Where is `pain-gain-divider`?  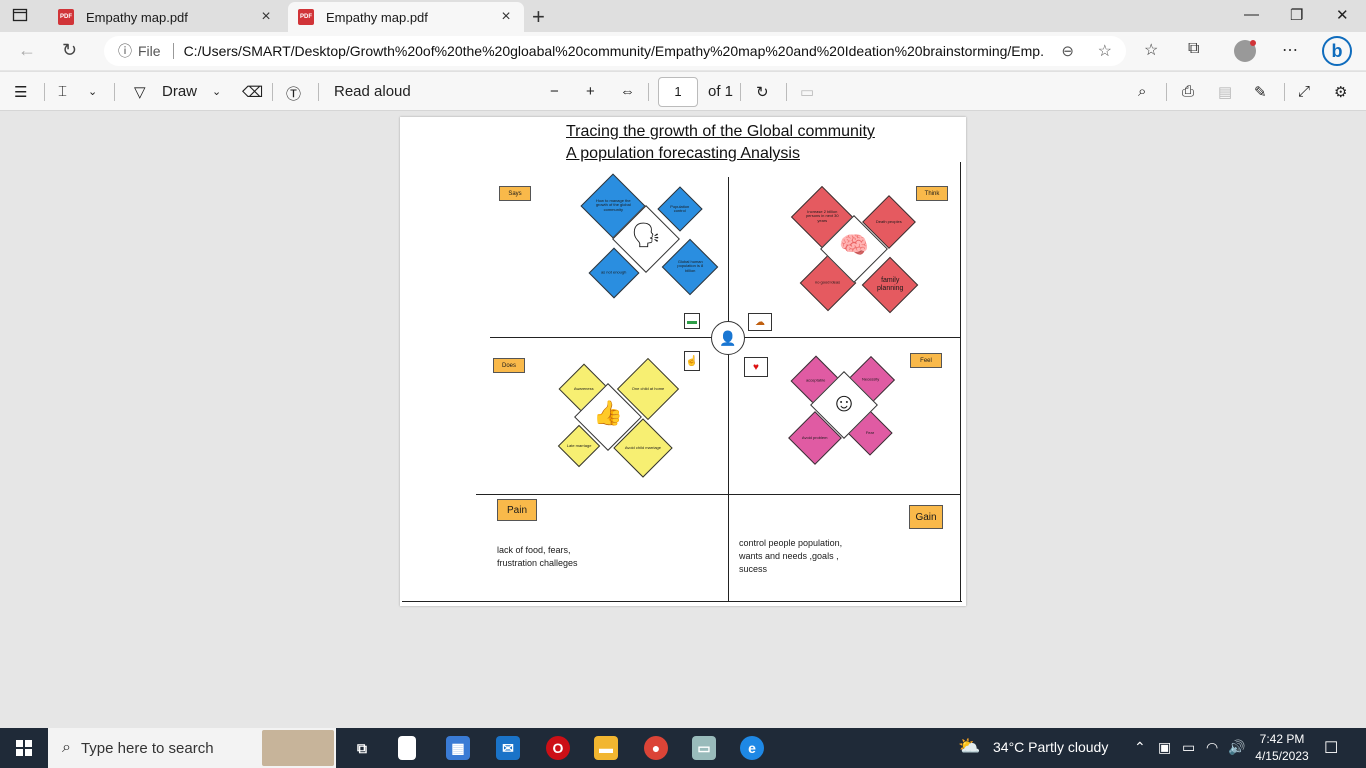 pain-gain-divider is located at coordinates (718, 494).